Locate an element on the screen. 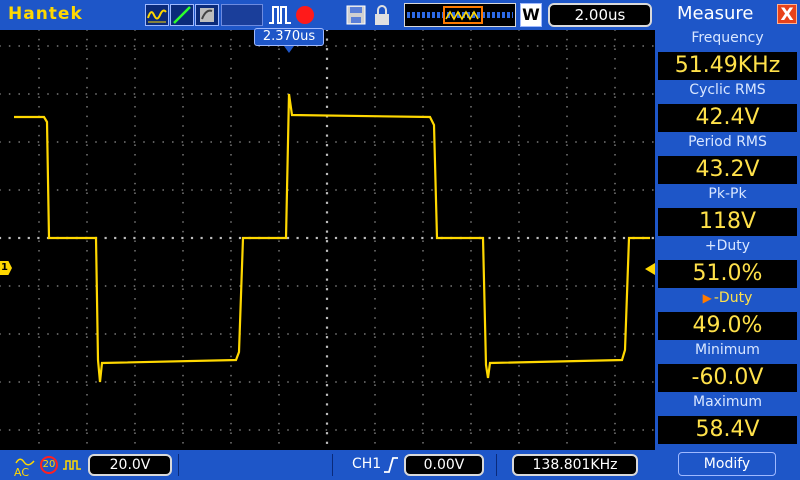  modify-button: Modify is located at coordinates (727, 464).